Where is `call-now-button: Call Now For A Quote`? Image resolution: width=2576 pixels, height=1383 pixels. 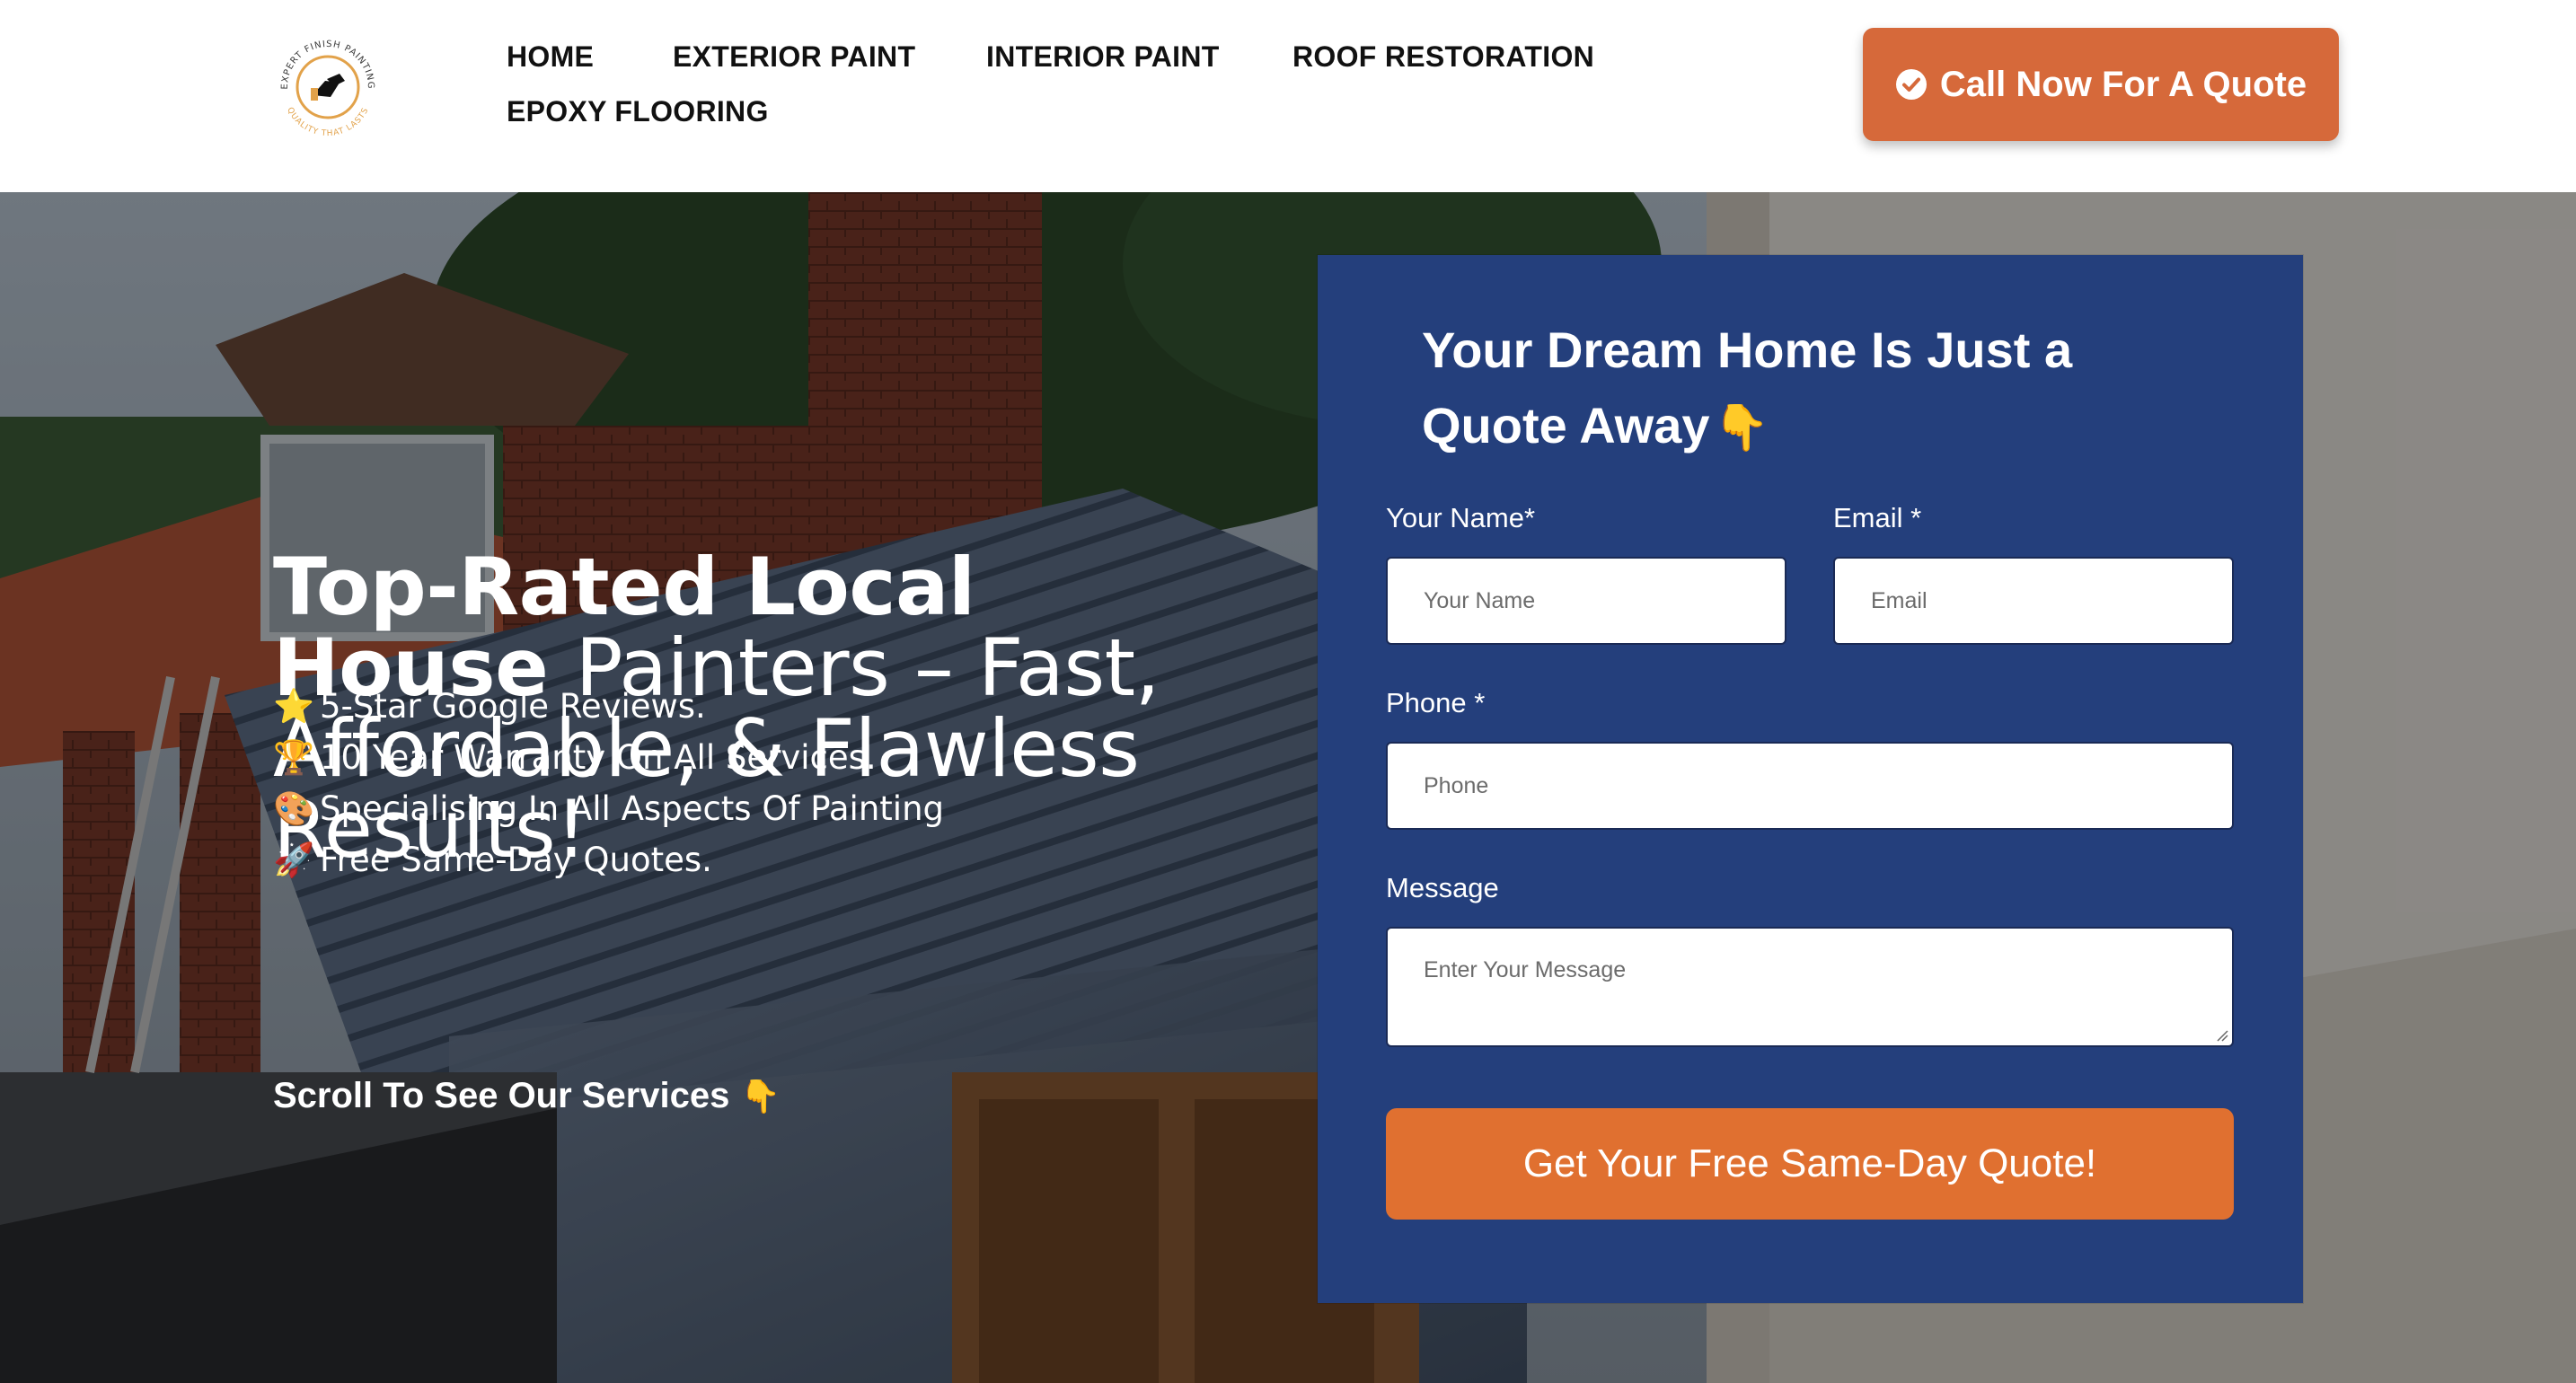
call-now-button: Call Now For A Quote is located at coordinates (2101, 84).